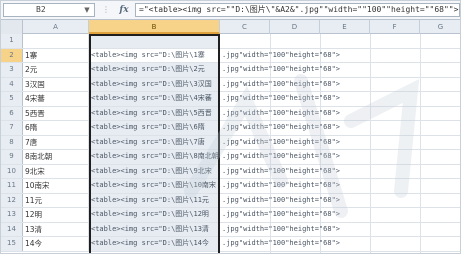 The image size is (461, 254). I want to click on cell-b, so click(154, 41).